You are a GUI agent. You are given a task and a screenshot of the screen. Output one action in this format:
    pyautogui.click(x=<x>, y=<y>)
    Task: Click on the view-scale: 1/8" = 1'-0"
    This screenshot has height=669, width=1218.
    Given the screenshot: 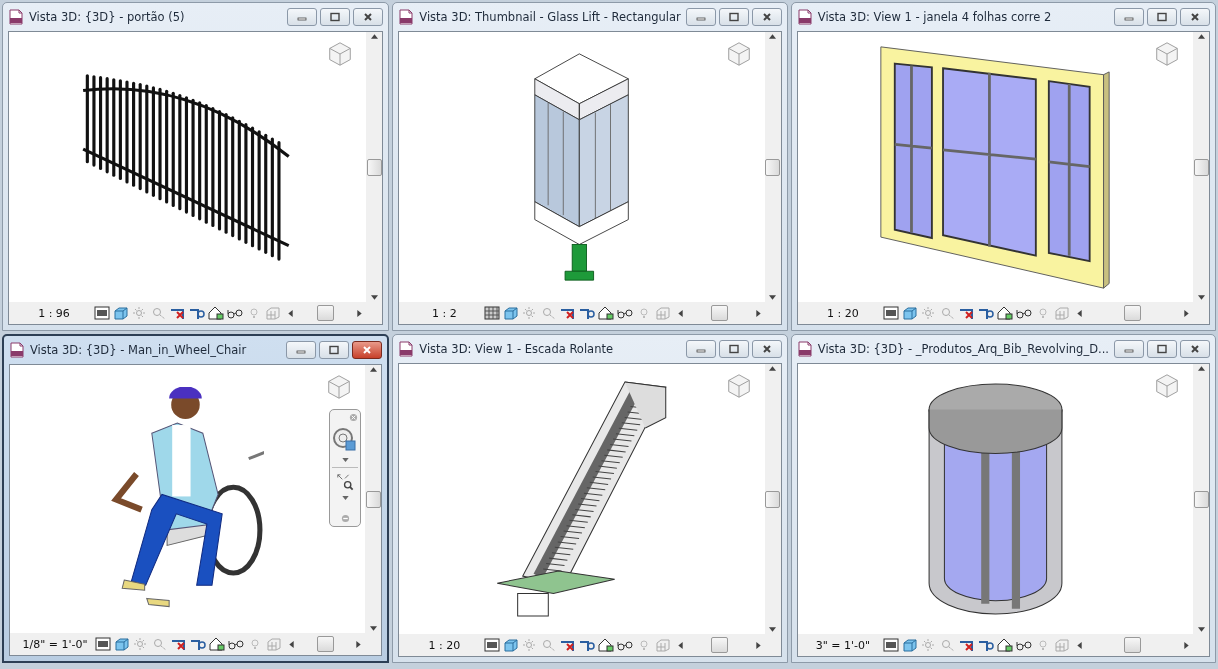 What is the action you would take?
    pyautogui.click(x=55, y=644)
    